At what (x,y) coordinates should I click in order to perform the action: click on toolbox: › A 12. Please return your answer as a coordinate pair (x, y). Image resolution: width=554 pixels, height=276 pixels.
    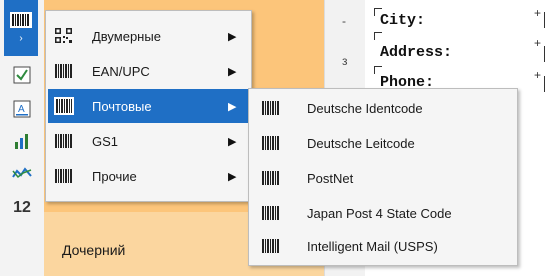
    Looking at the image, I should click on (22, 138).